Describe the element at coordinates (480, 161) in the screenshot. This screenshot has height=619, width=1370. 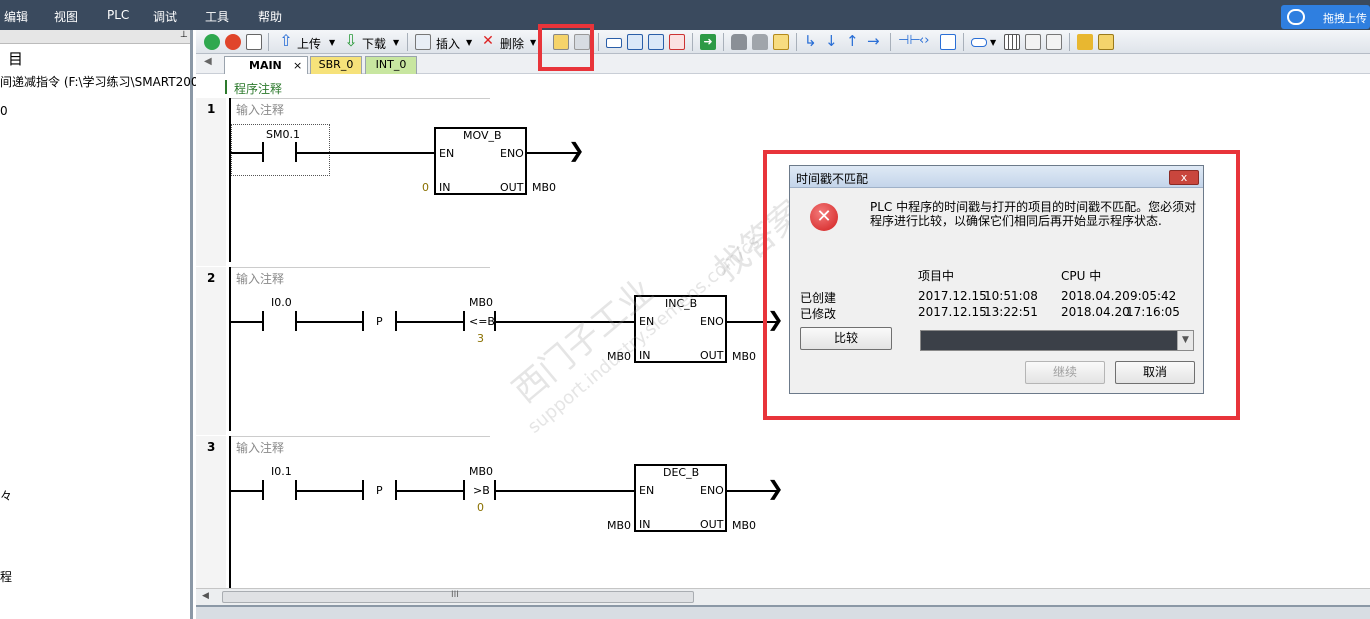
I see `mov-b-box: MOV_B EN ENO IN OUT` at that location.